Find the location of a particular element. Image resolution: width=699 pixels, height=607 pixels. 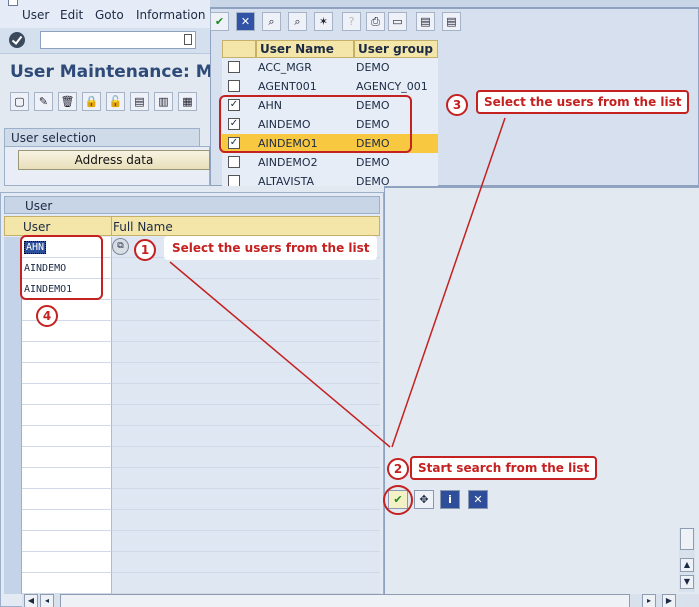

annotation-number-4: 4 is located at coordinates (47, 316).